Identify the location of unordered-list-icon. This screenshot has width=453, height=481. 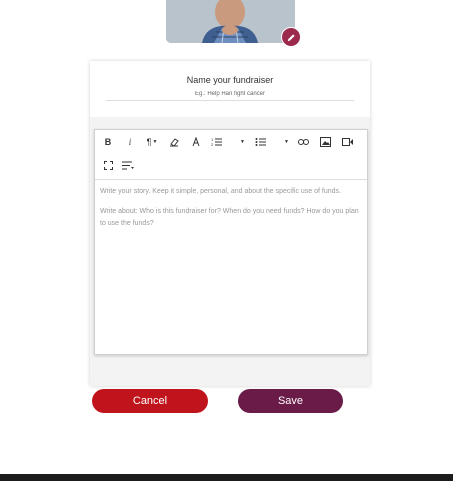
(260, 142).